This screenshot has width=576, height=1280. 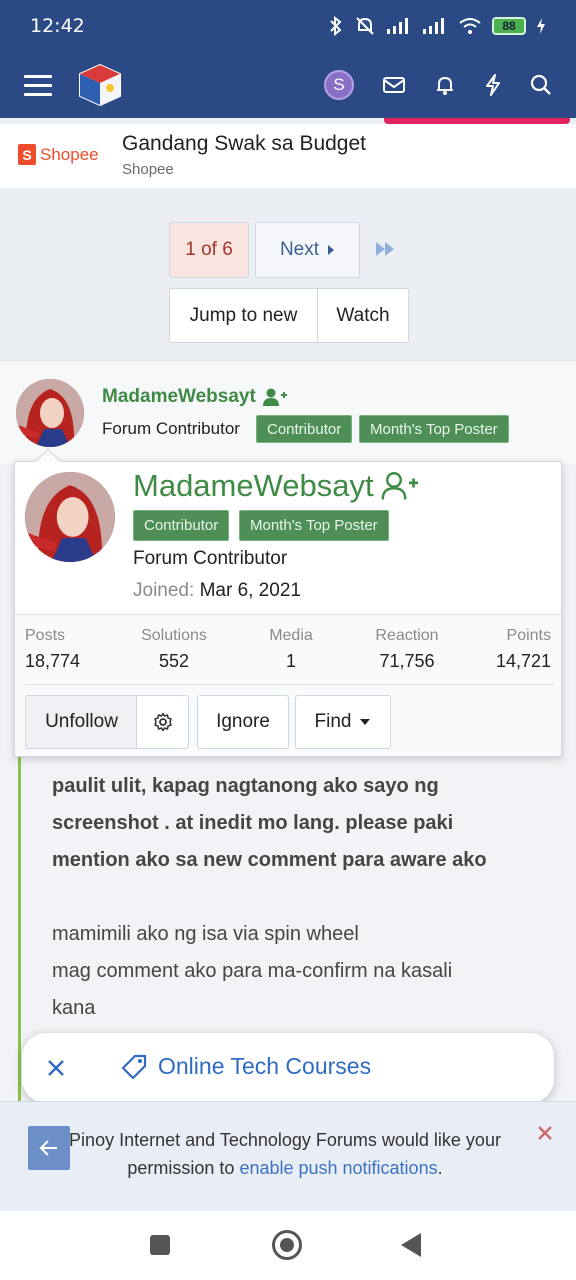 What do you see at coordinates (365, 26) in the screenshot?
I see `mute-icon` at bounding box center [365, 26].